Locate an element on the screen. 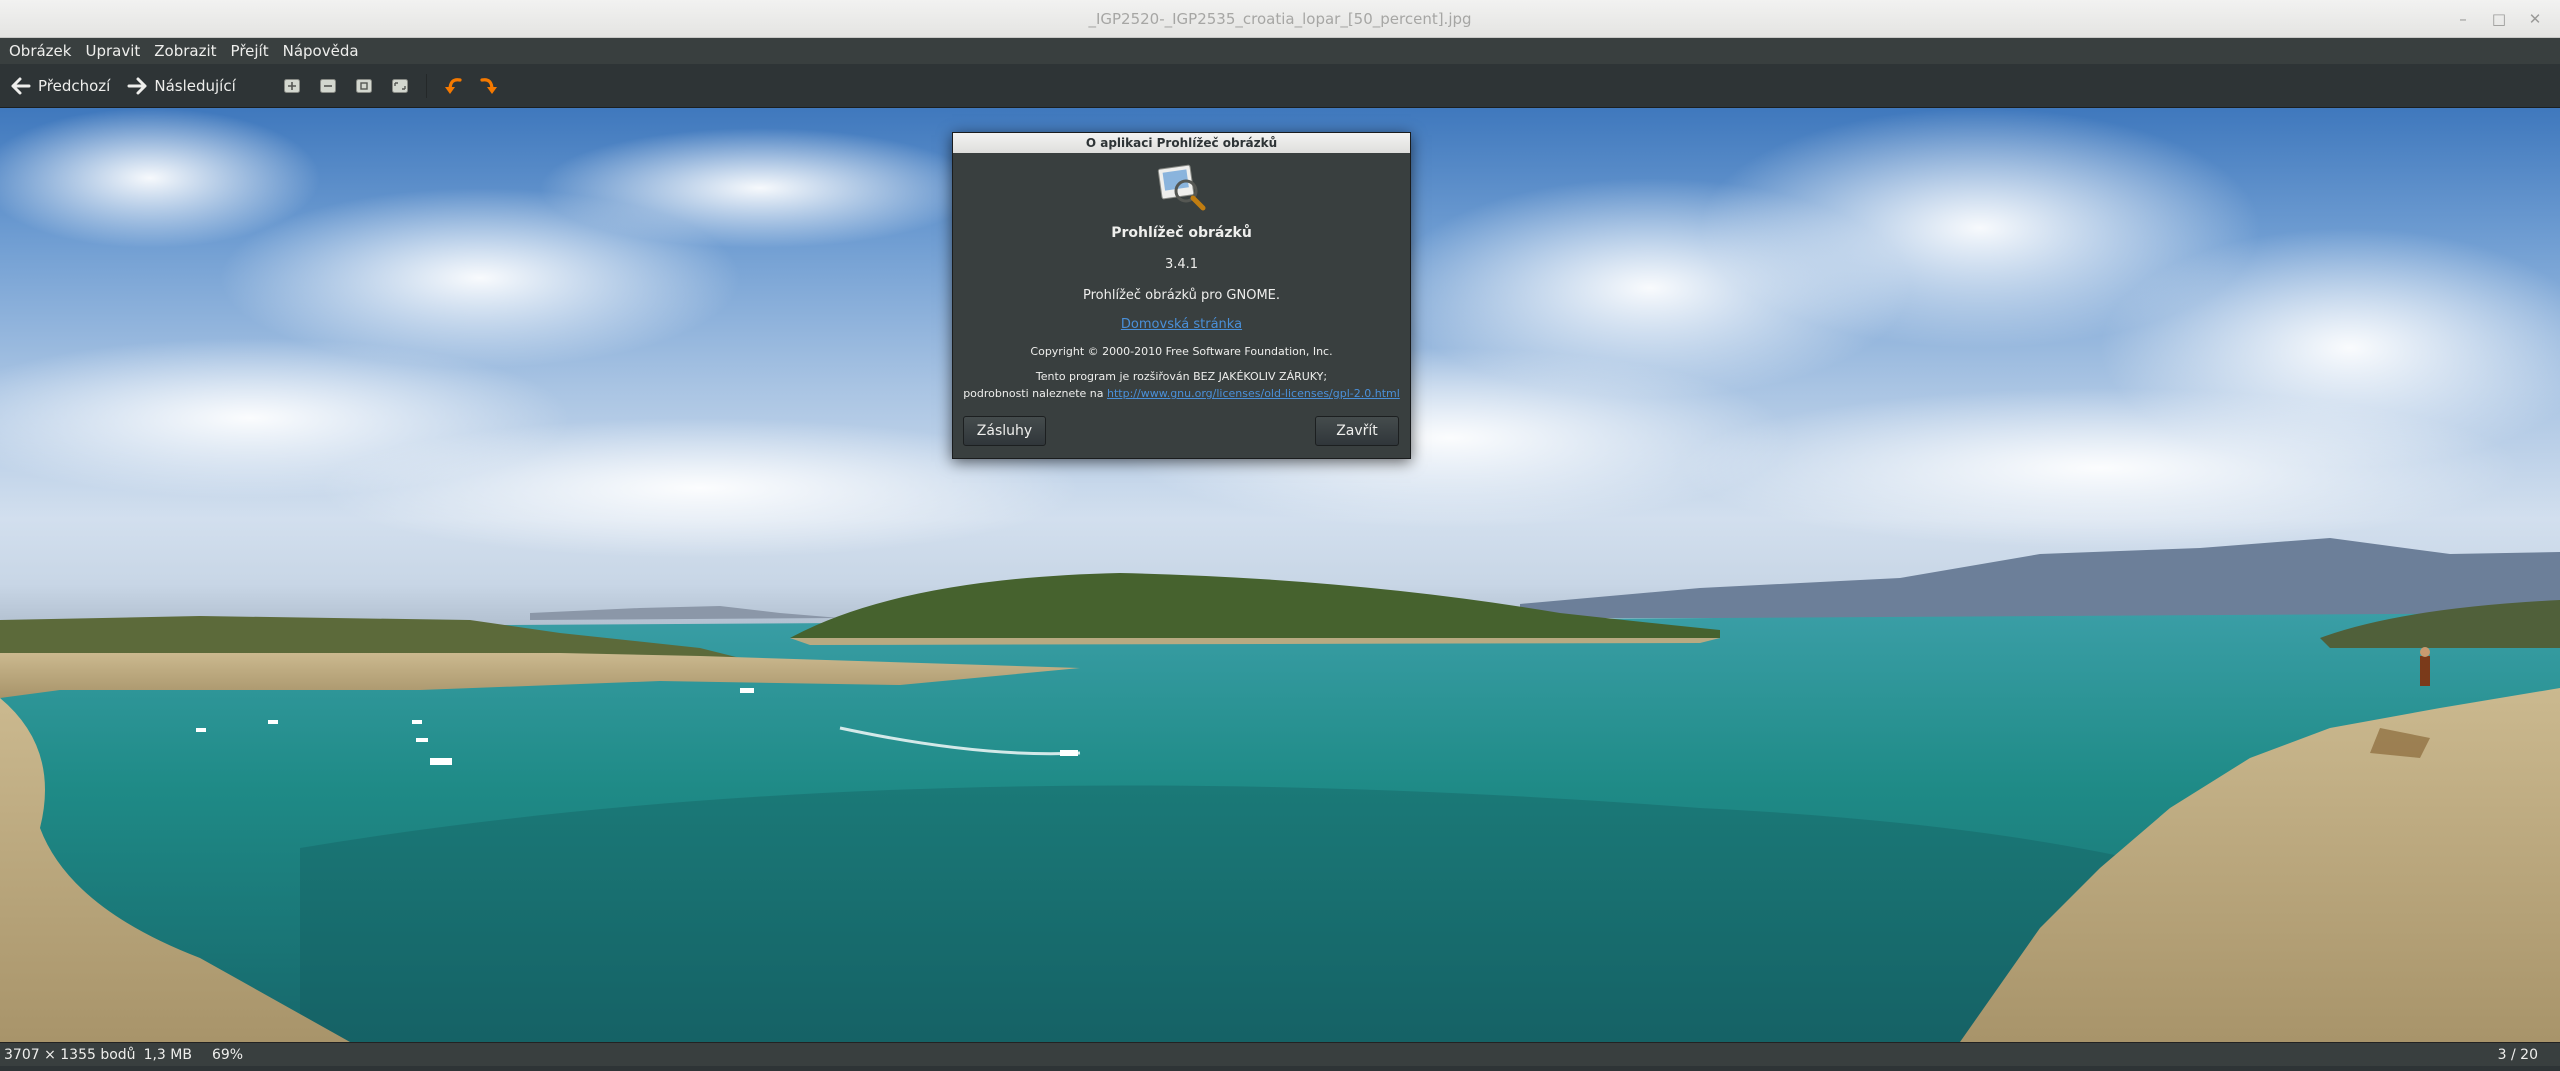 This screenshot has height=1071, width=2560. app-version: 3.4.1 is located at coordinates (1181, 264).